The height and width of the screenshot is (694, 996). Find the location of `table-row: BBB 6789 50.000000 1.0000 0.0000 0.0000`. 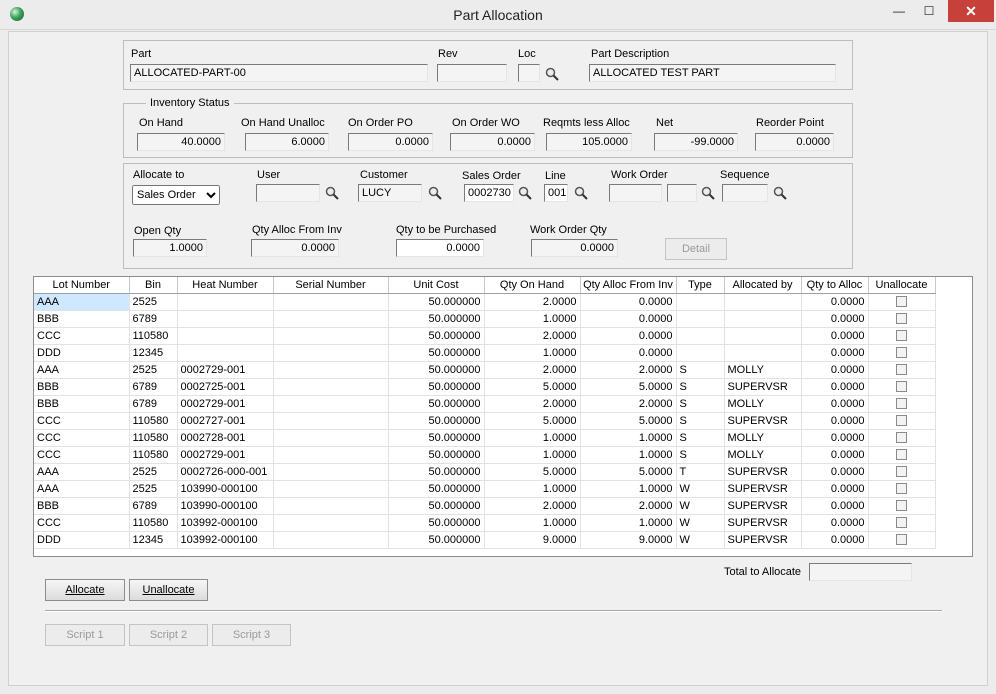

table-row: BBB 6789 50.000000 1.0000 0.0000 0.0000 is located at coordinates (485, 319).